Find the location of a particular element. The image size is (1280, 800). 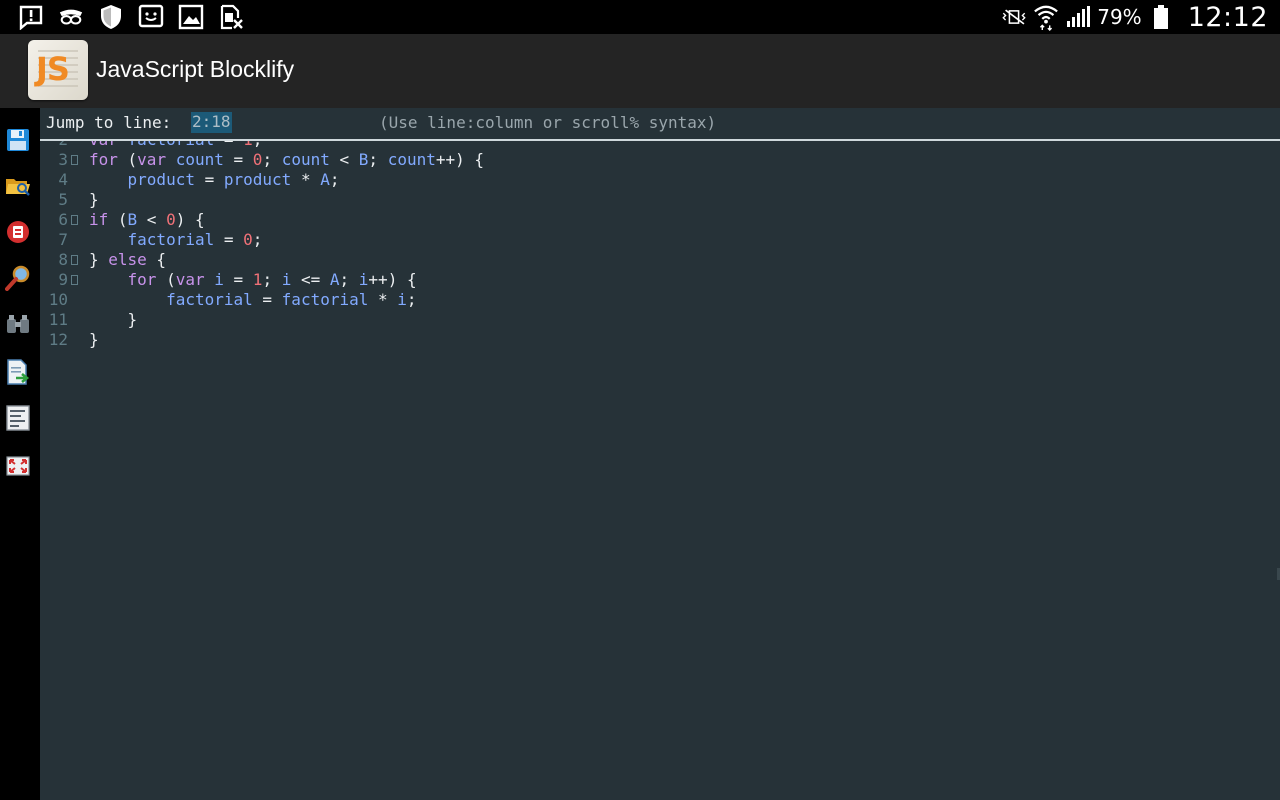

code-line: 7 factorial = 0; is located at coordinates (660, 240).